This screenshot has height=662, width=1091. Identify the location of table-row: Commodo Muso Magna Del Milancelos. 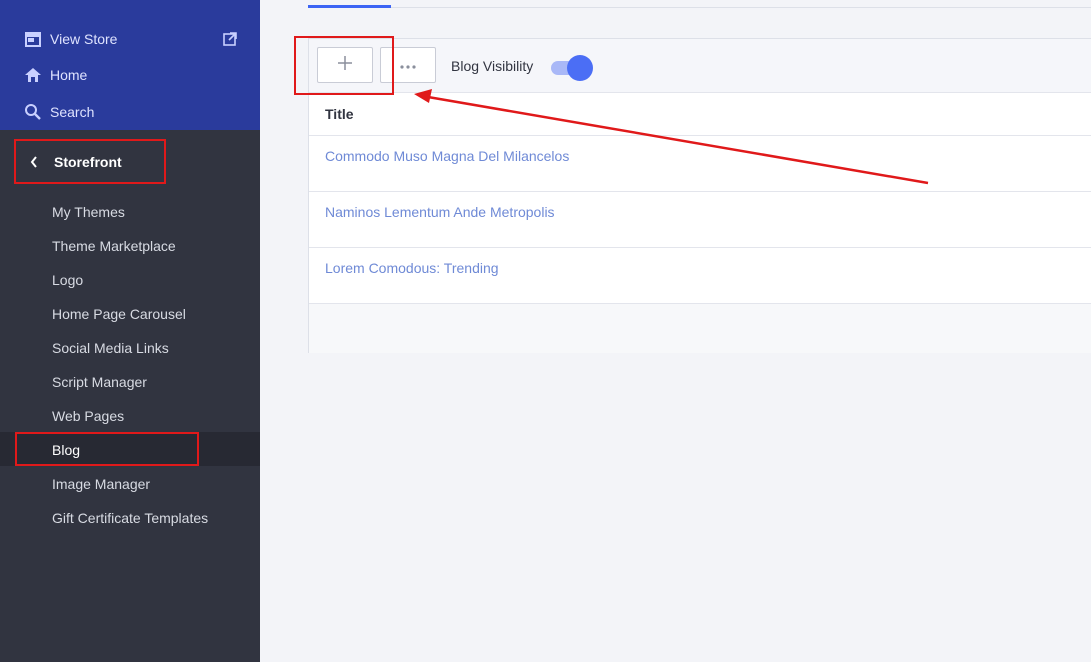
(700, 164).